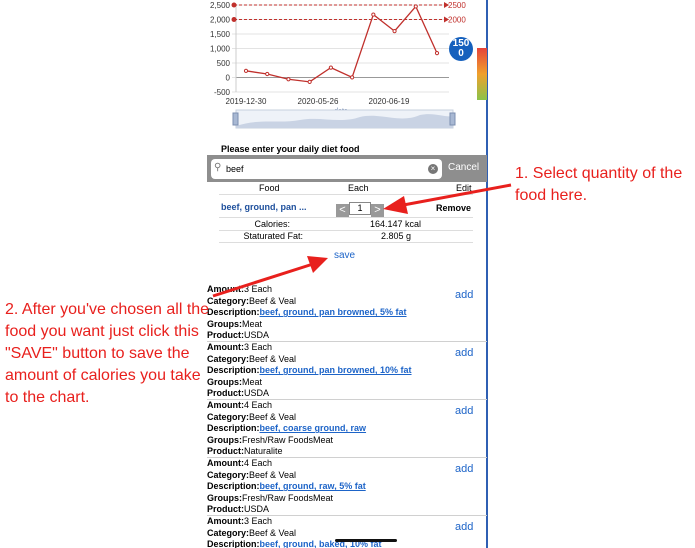 The image size is (695, 548). What do you see at coordinates (344, 119) in the screenshot?
I see `date-range-slider` at bounding box center [344, 119].